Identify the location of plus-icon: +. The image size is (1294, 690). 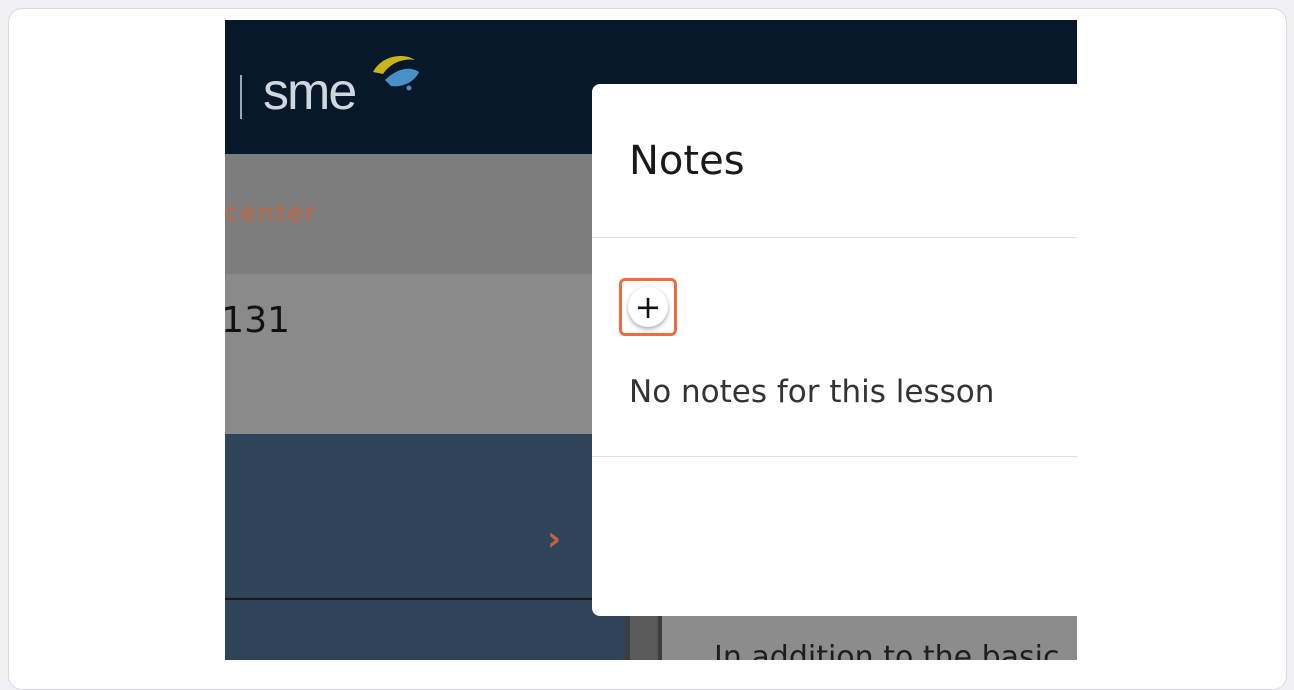
(648, 307).